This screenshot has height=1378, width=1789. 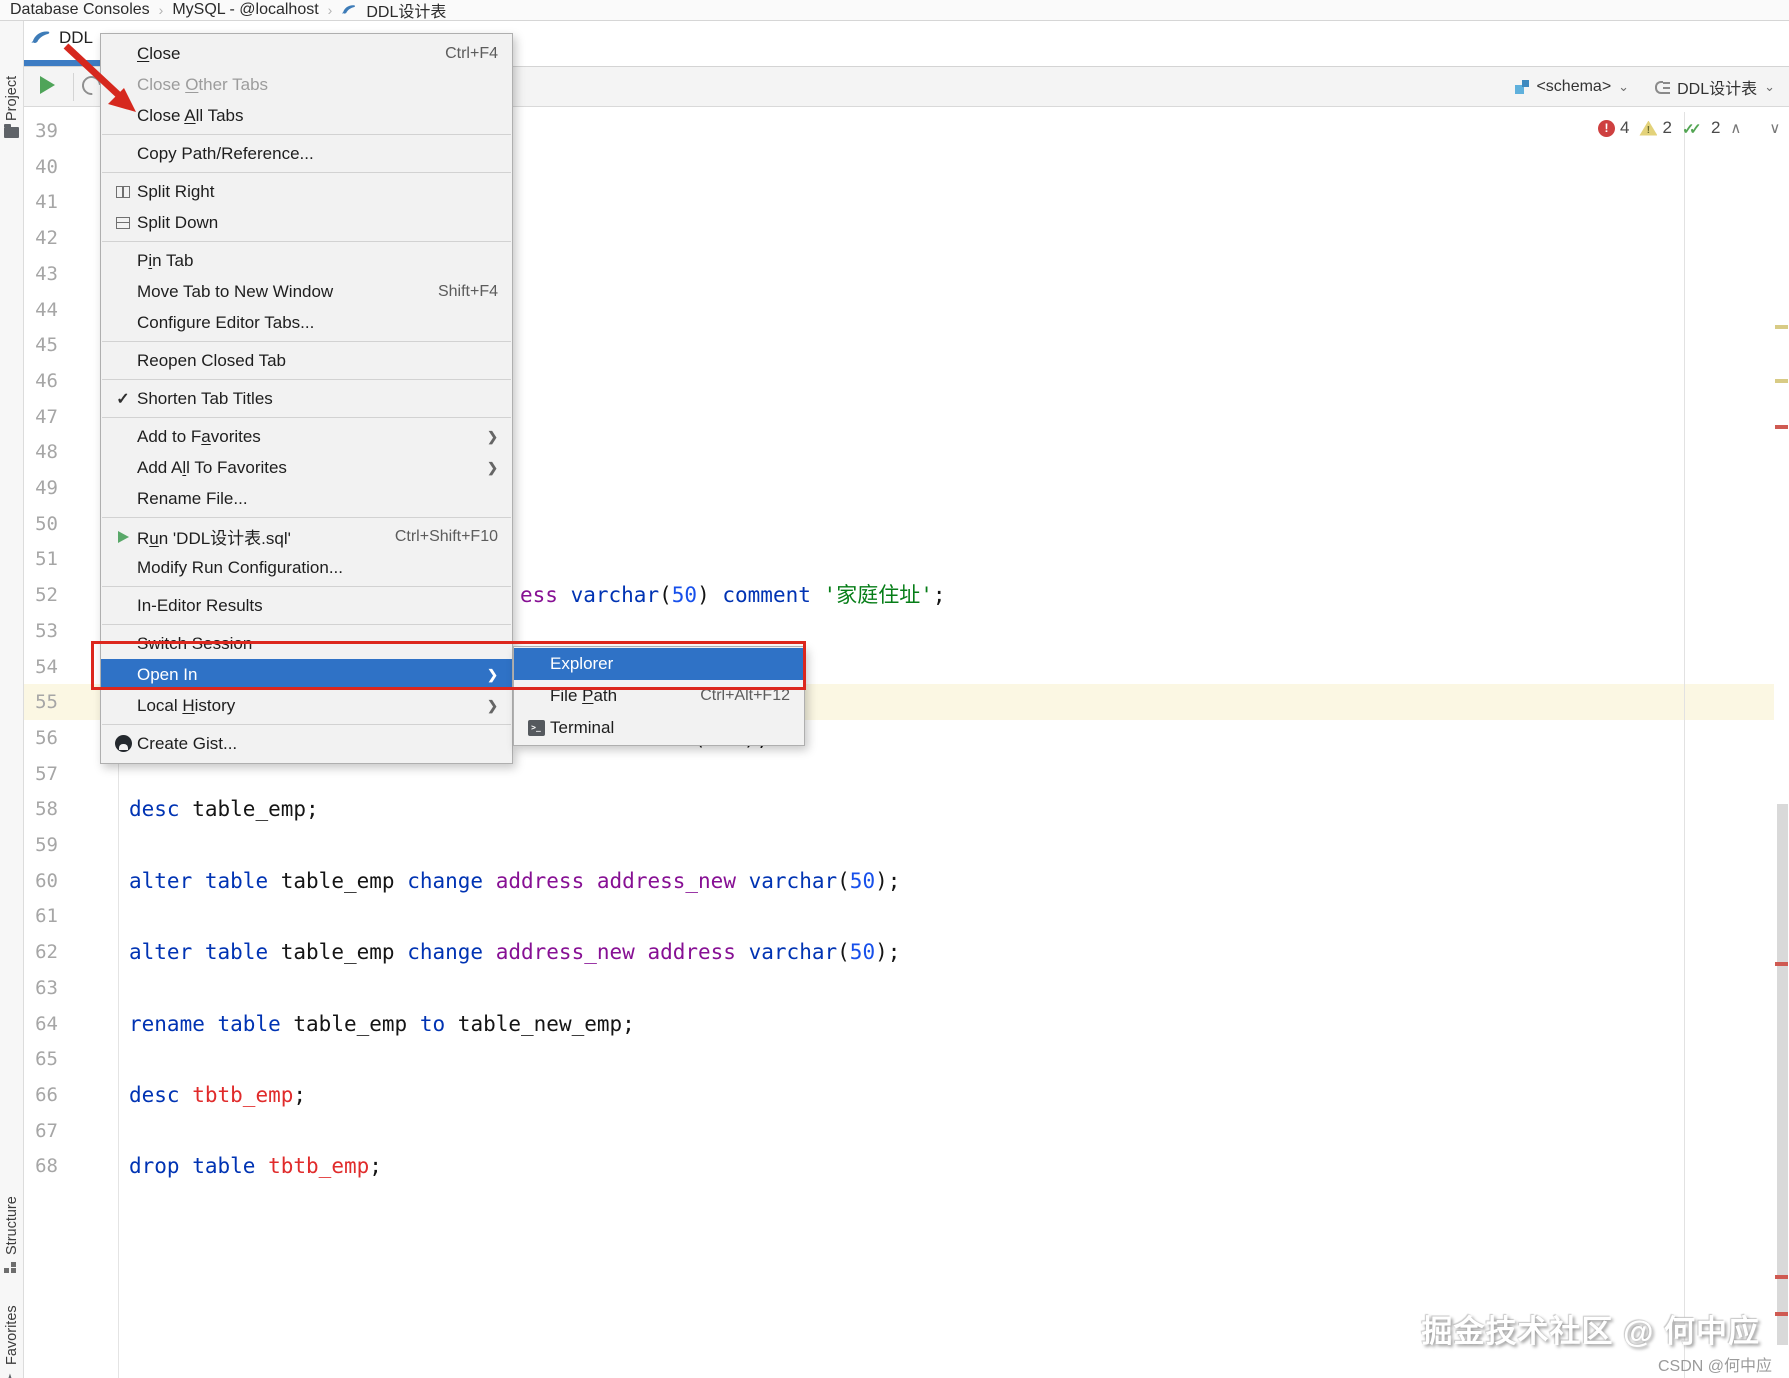 I want to click on menu-item-split-down: Split Down, so click(x=306, y=222).